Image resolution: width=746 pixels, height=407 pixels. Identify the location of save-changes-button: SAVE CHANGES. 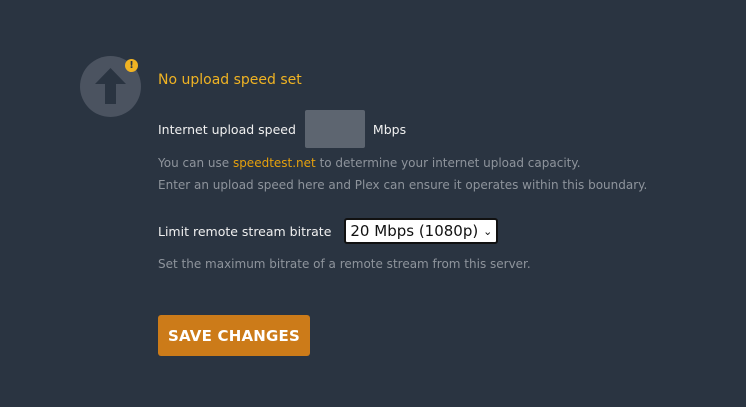
(234, 335).